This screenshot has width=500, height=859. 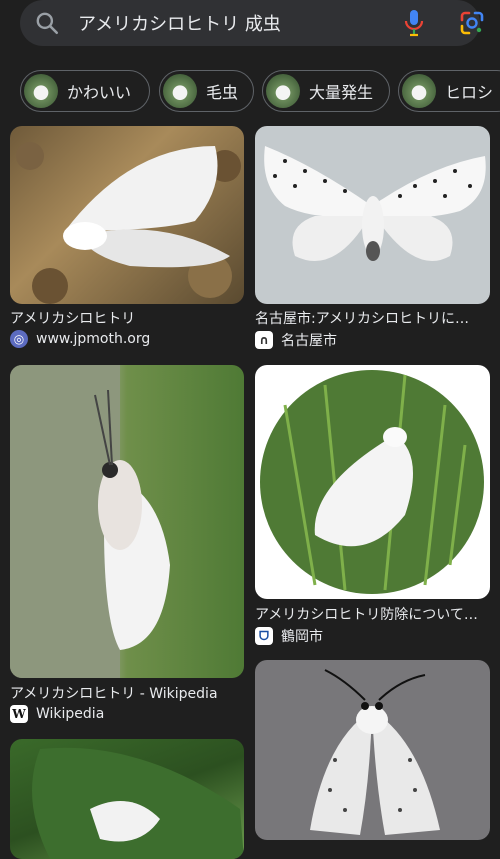 I want to click on chip-kawaii: かわいい, so click(x=85, y=91).